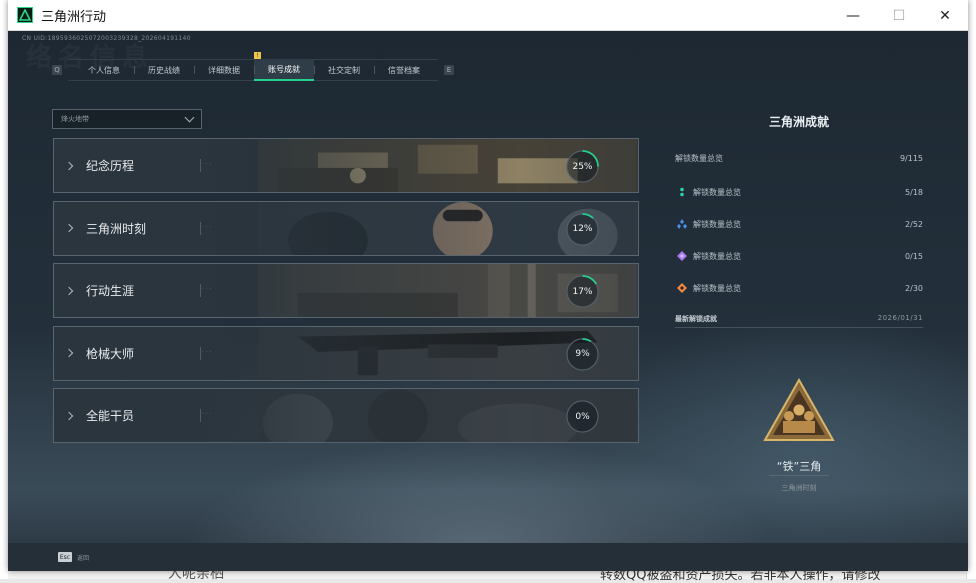  What do you see at coordinates (911, 158) in the screenshot?
I see `total-unlock-value: 9/115` at bounding box center [911, 158].